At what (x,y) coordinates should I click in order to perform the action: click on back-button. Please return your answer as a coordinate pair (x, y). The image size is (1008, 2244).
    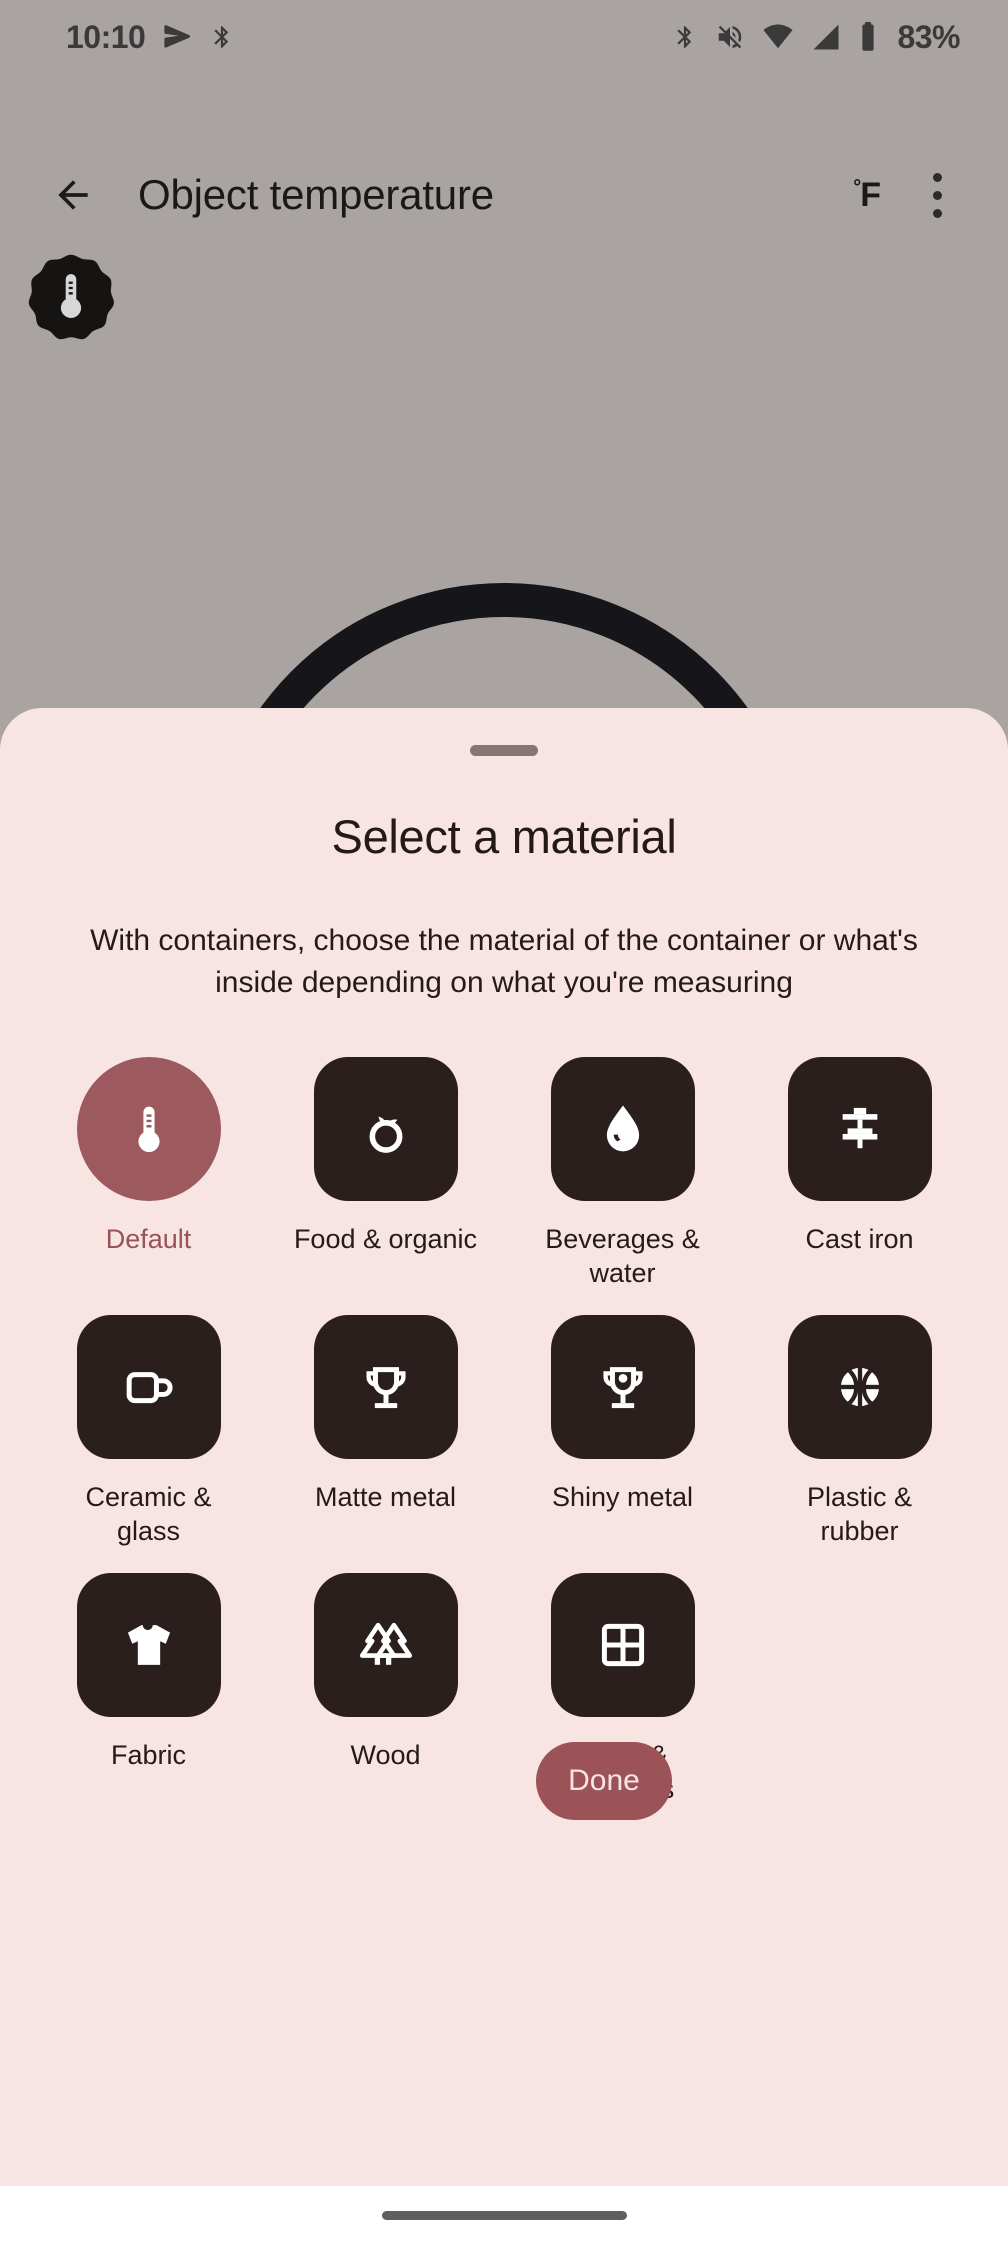
    Looking at the image, I should click on (73, 195).